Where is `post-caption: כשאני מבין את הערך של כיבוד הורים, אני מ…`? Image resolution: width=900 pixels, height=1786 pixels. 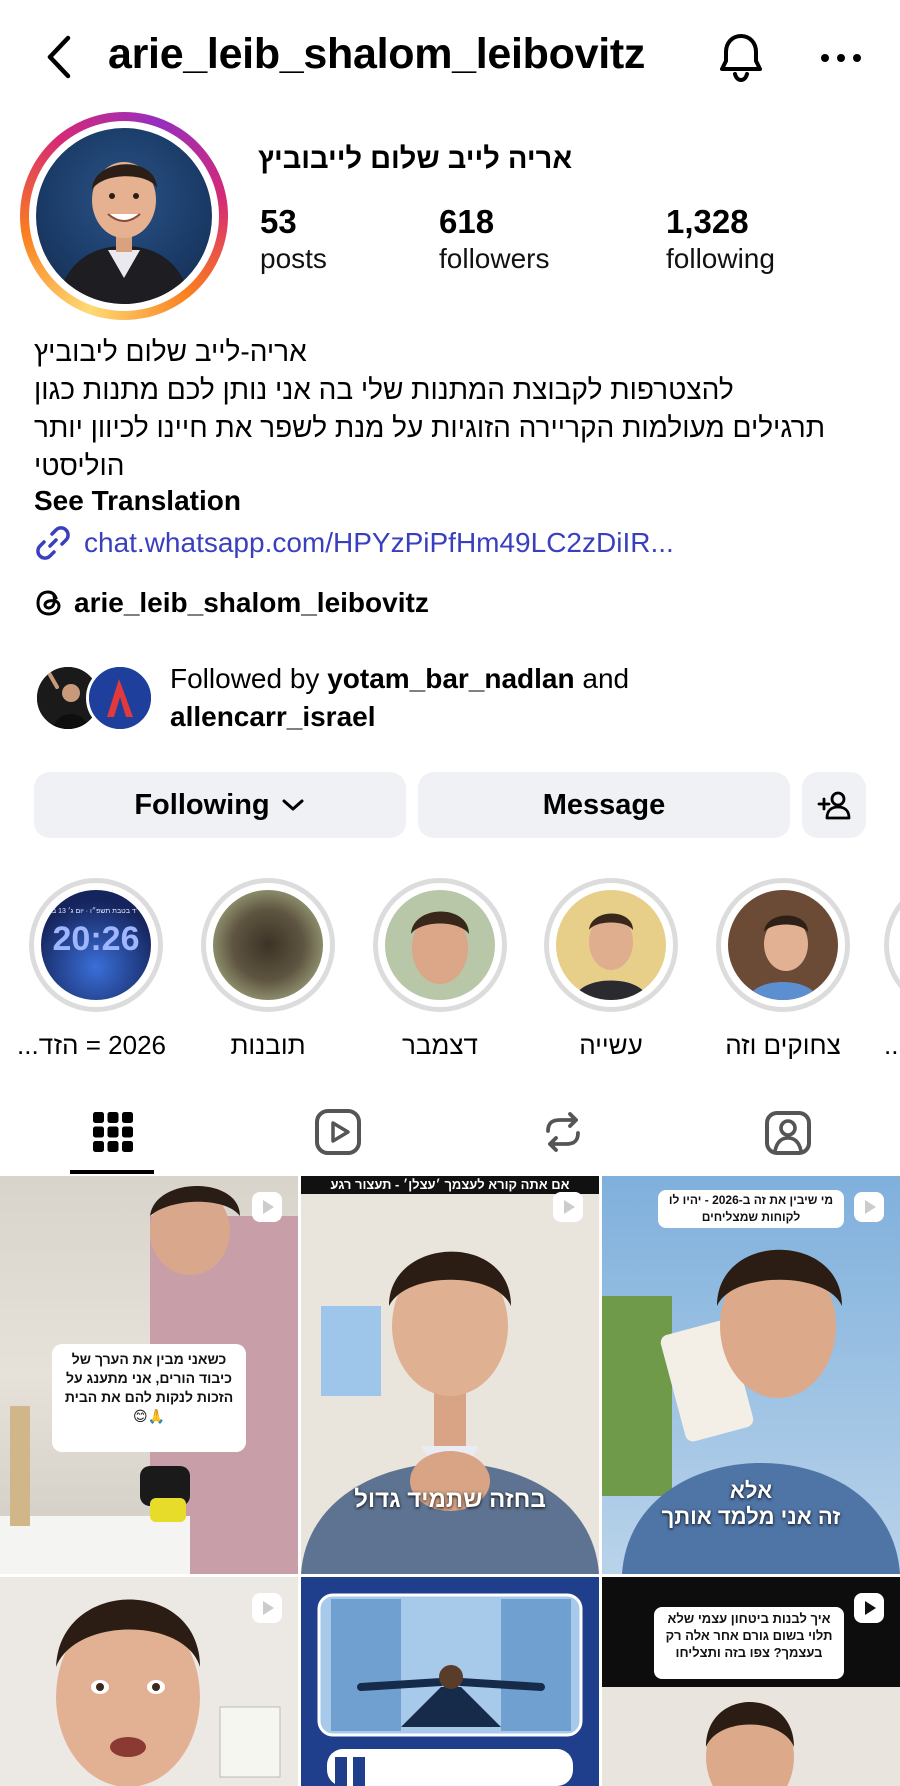 post-caption: כשאני מבין את הערך של כיבוד הורים, אני מ… is located at coordinates (149, 1387).